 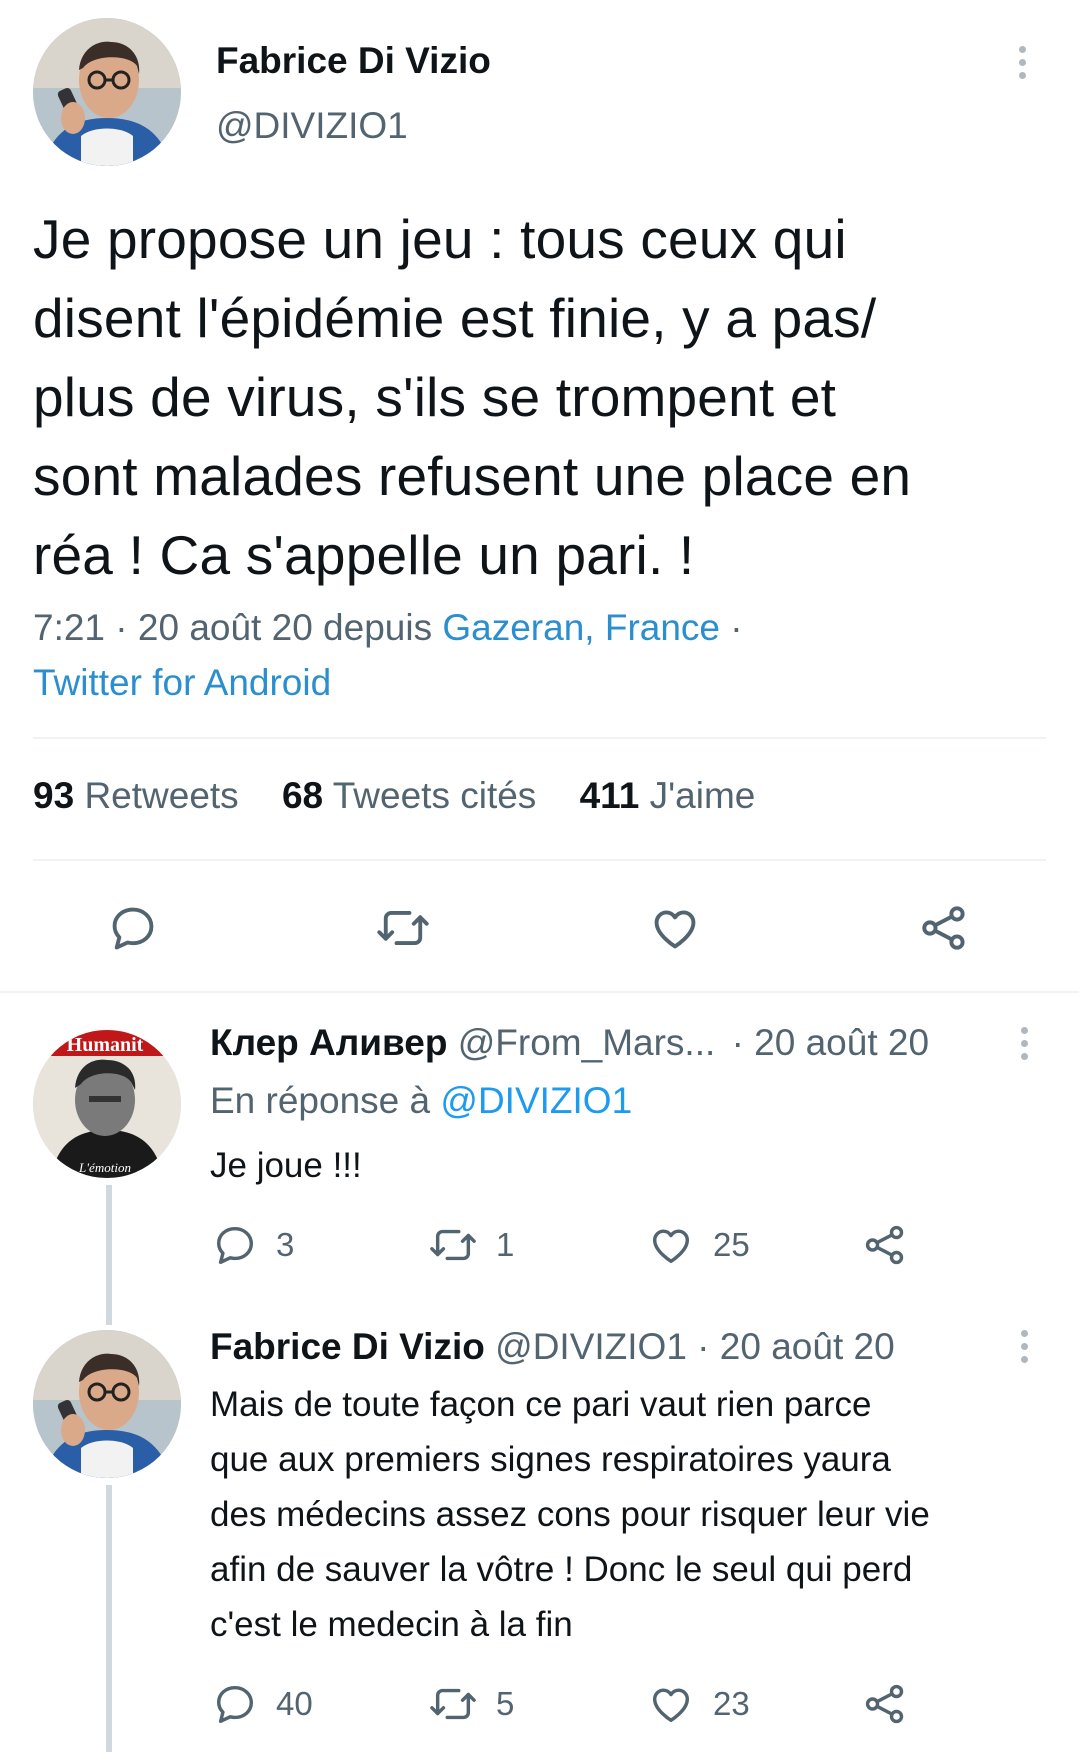 What do you see at coordinates (440, 239) in the screenshot?
I see `tweet-text-line: Je propose un jeu : tous ceux qui` at bounding box center [440, 239].